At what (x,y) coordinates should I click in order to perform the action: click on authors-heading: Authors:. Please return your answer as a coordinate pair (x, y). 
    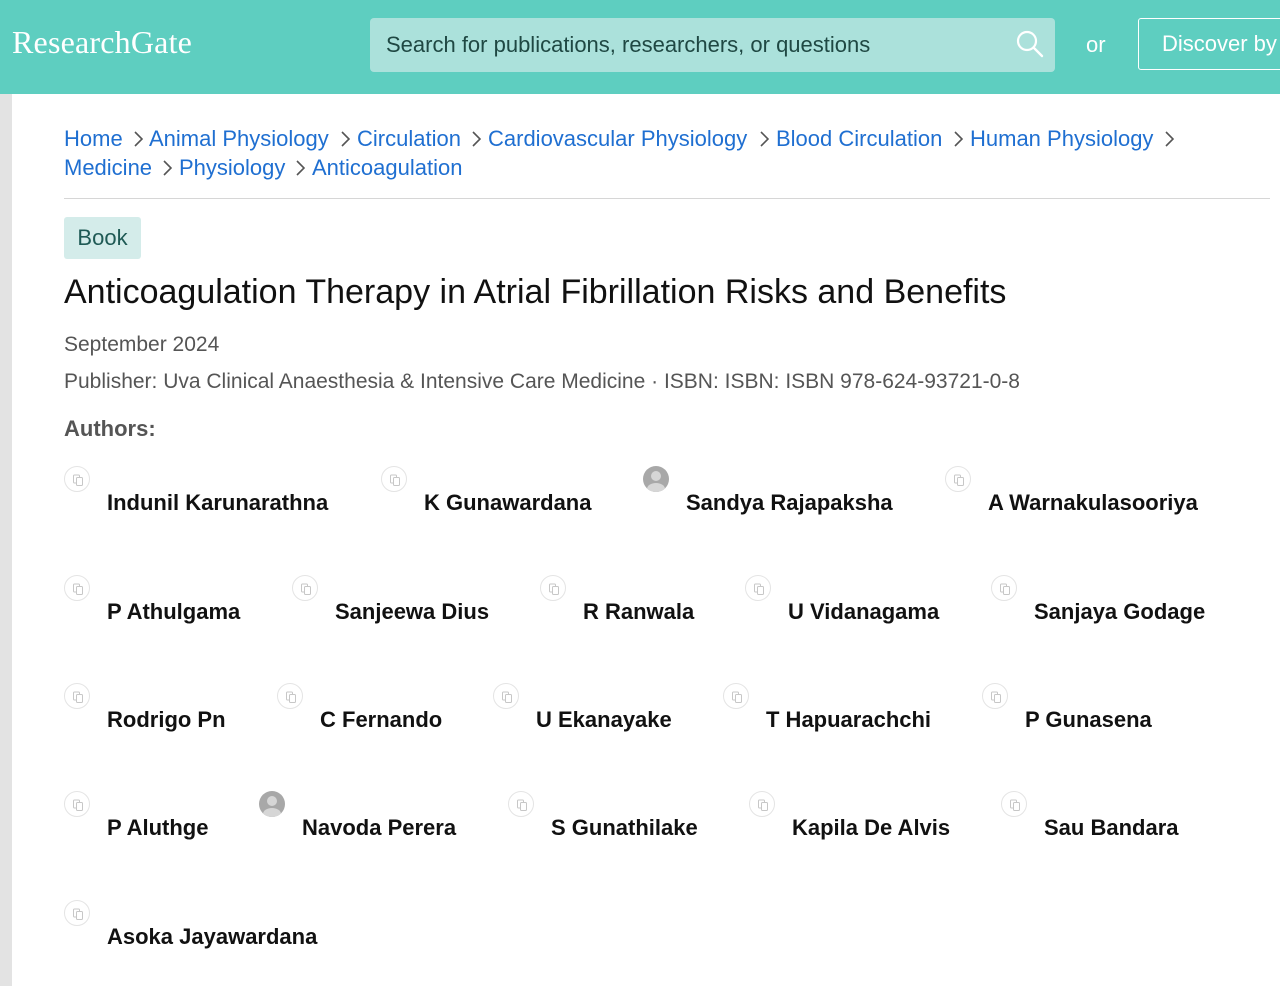
    Looking at the image, I should click on (110, 428).